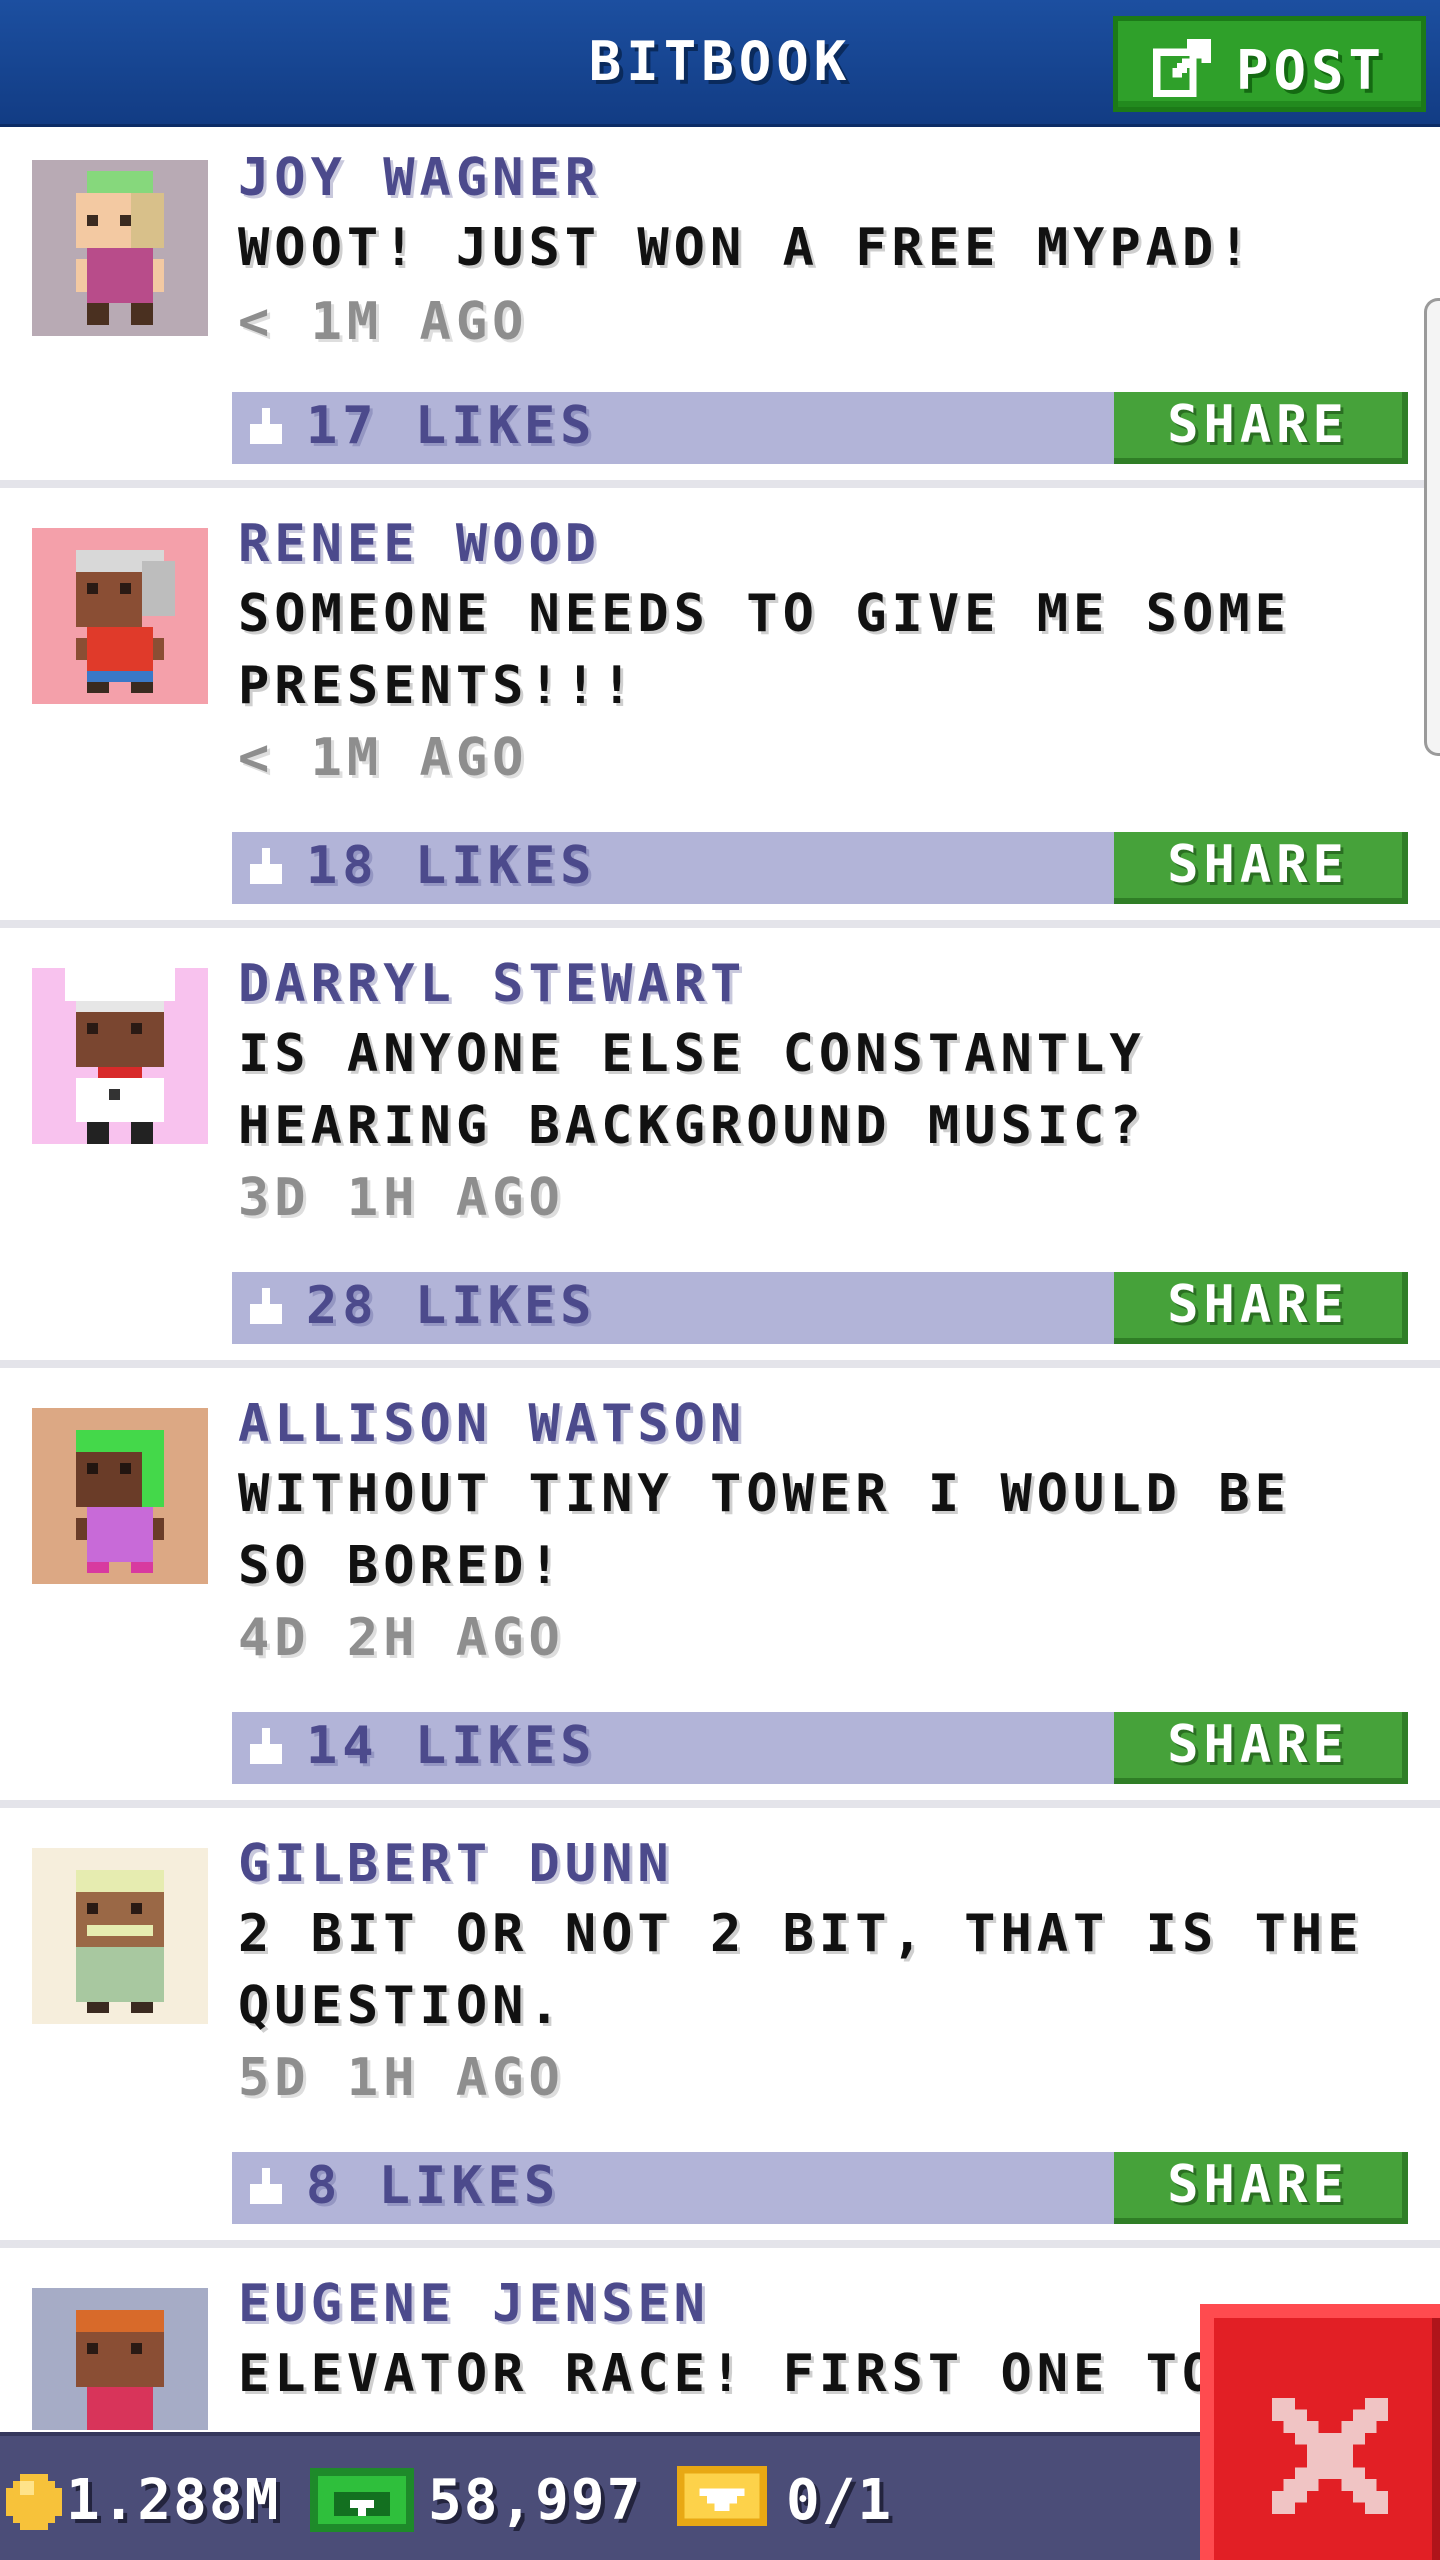 The image size is (1440, 2560). I want to click on avatar-renee-wood, so click(120, 616).